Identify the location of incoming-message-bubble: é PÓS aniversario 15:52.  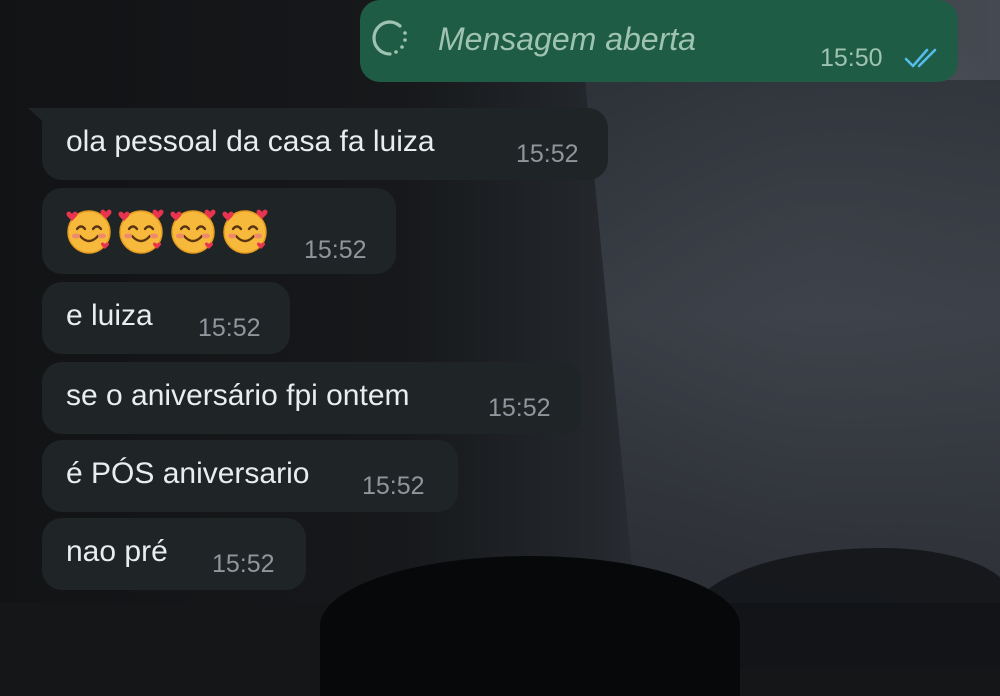
(250, 476).